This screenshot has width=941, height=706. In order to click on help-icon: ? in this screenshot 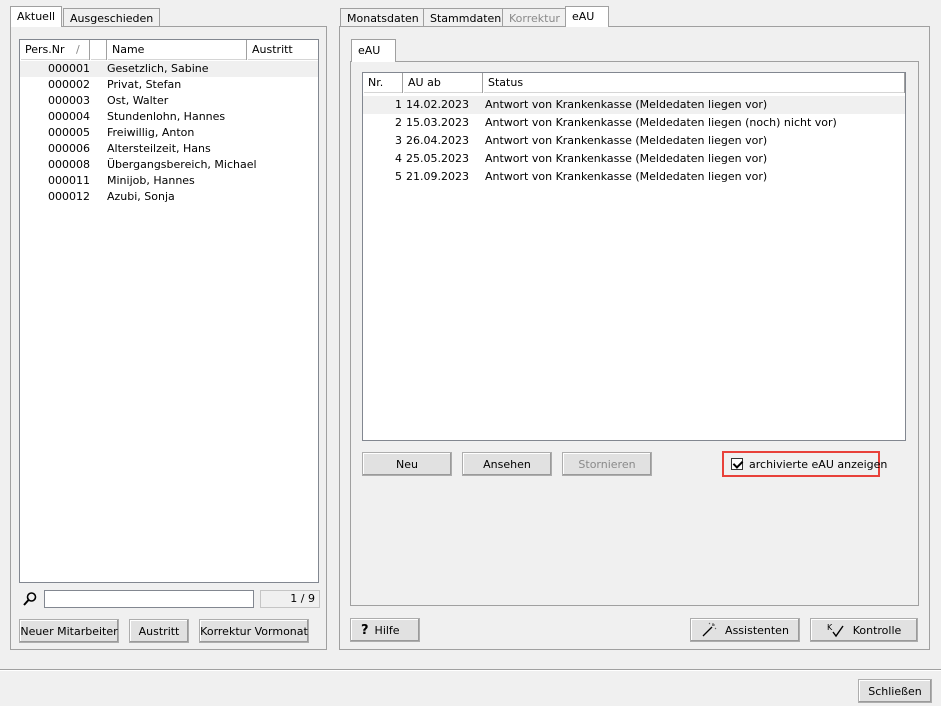, I will do `click(365, 630)`.